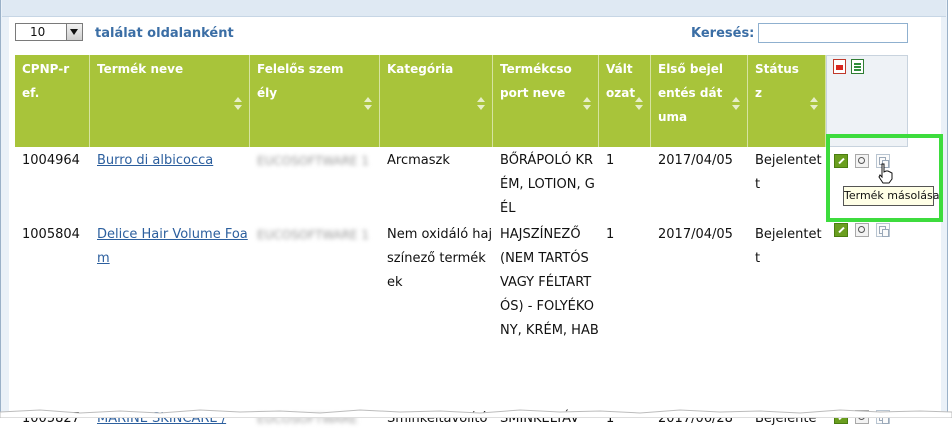 The image size is (952, 431). Describe the element at coordinates (891, 196) in the screenshot. I see `copy-tooltip: Termék másolása` at that location.